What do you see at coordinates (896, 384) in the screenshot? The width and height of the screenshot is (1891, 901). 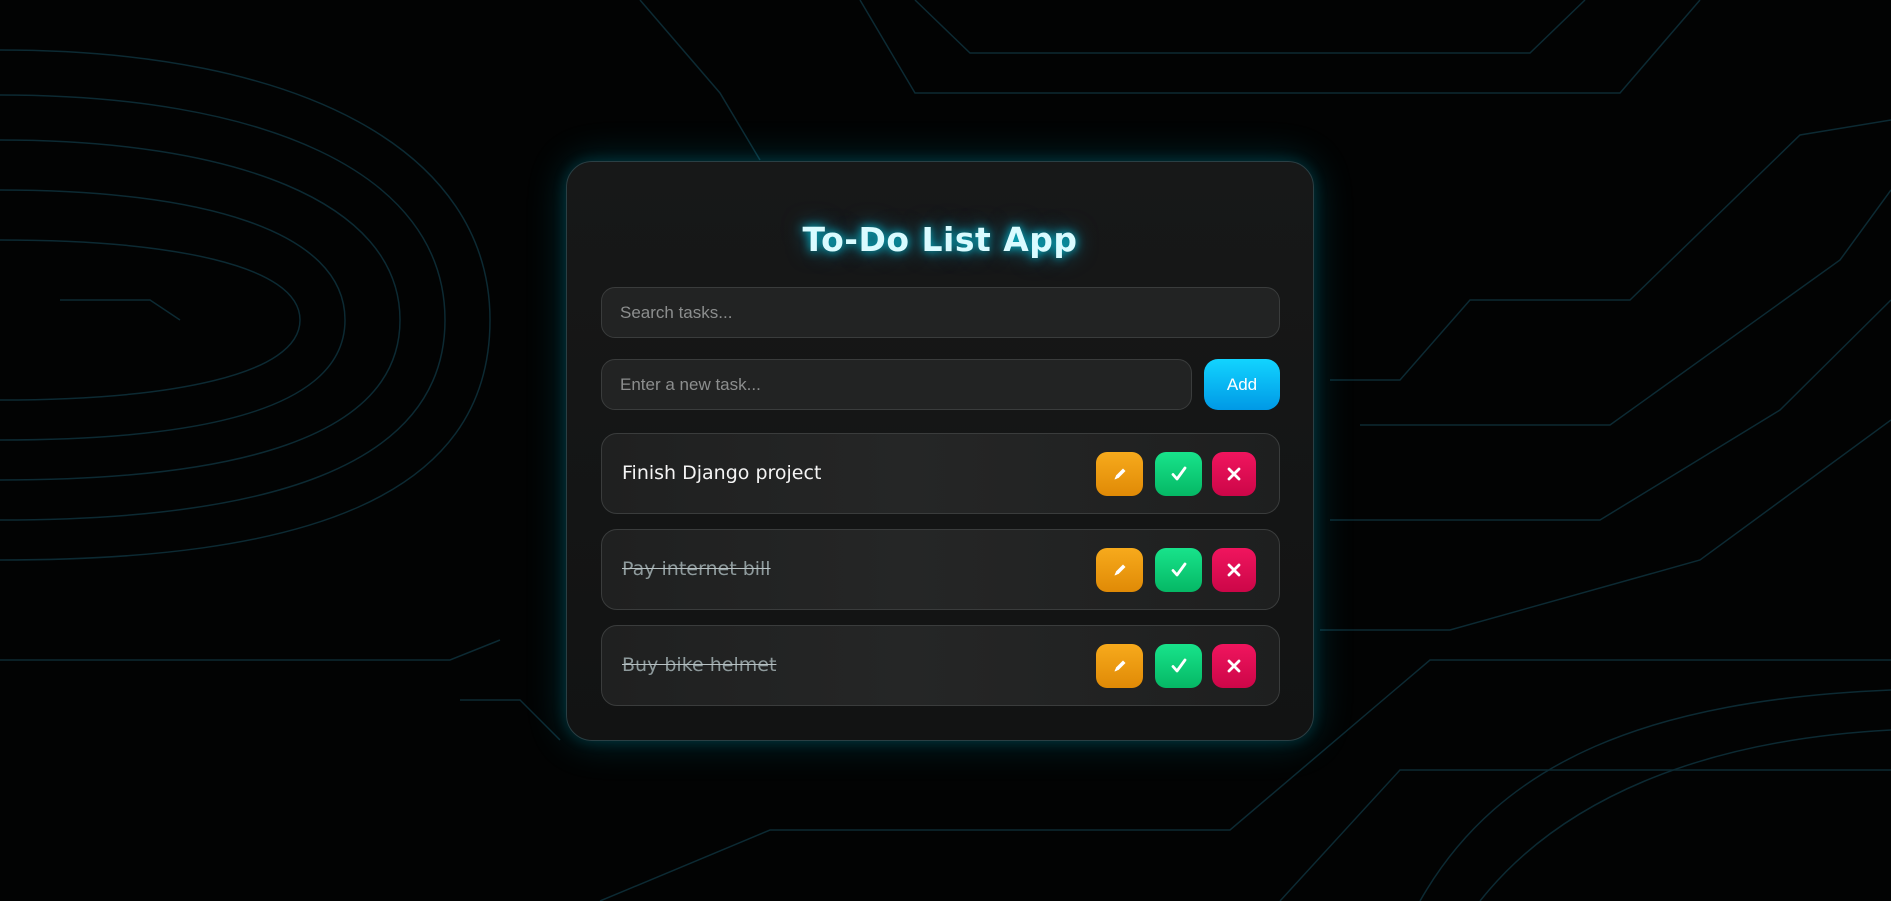 I see `new-task-input` at bounding box center [896, 384].